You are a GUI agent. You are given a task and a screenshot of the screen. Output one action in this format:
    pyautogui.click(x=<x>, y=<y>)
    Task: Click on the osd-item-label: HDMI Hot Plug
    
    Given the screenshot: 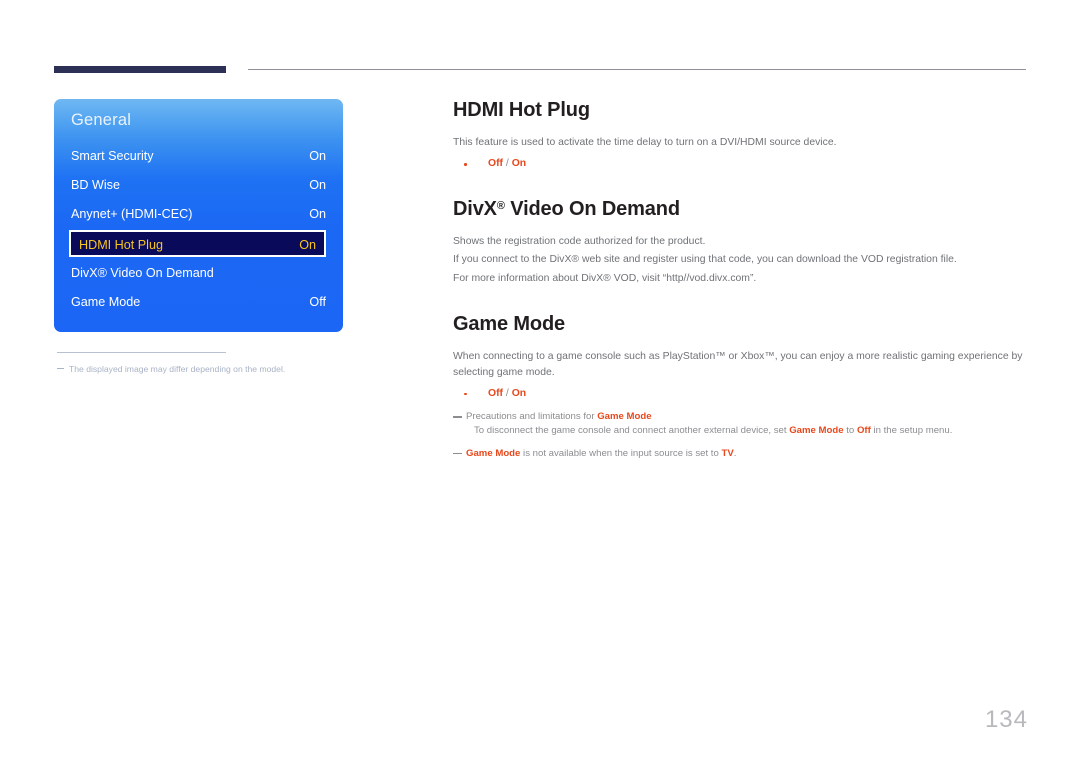 What is the action you would take?
    pyautogui.click(x=121, y=245)
    